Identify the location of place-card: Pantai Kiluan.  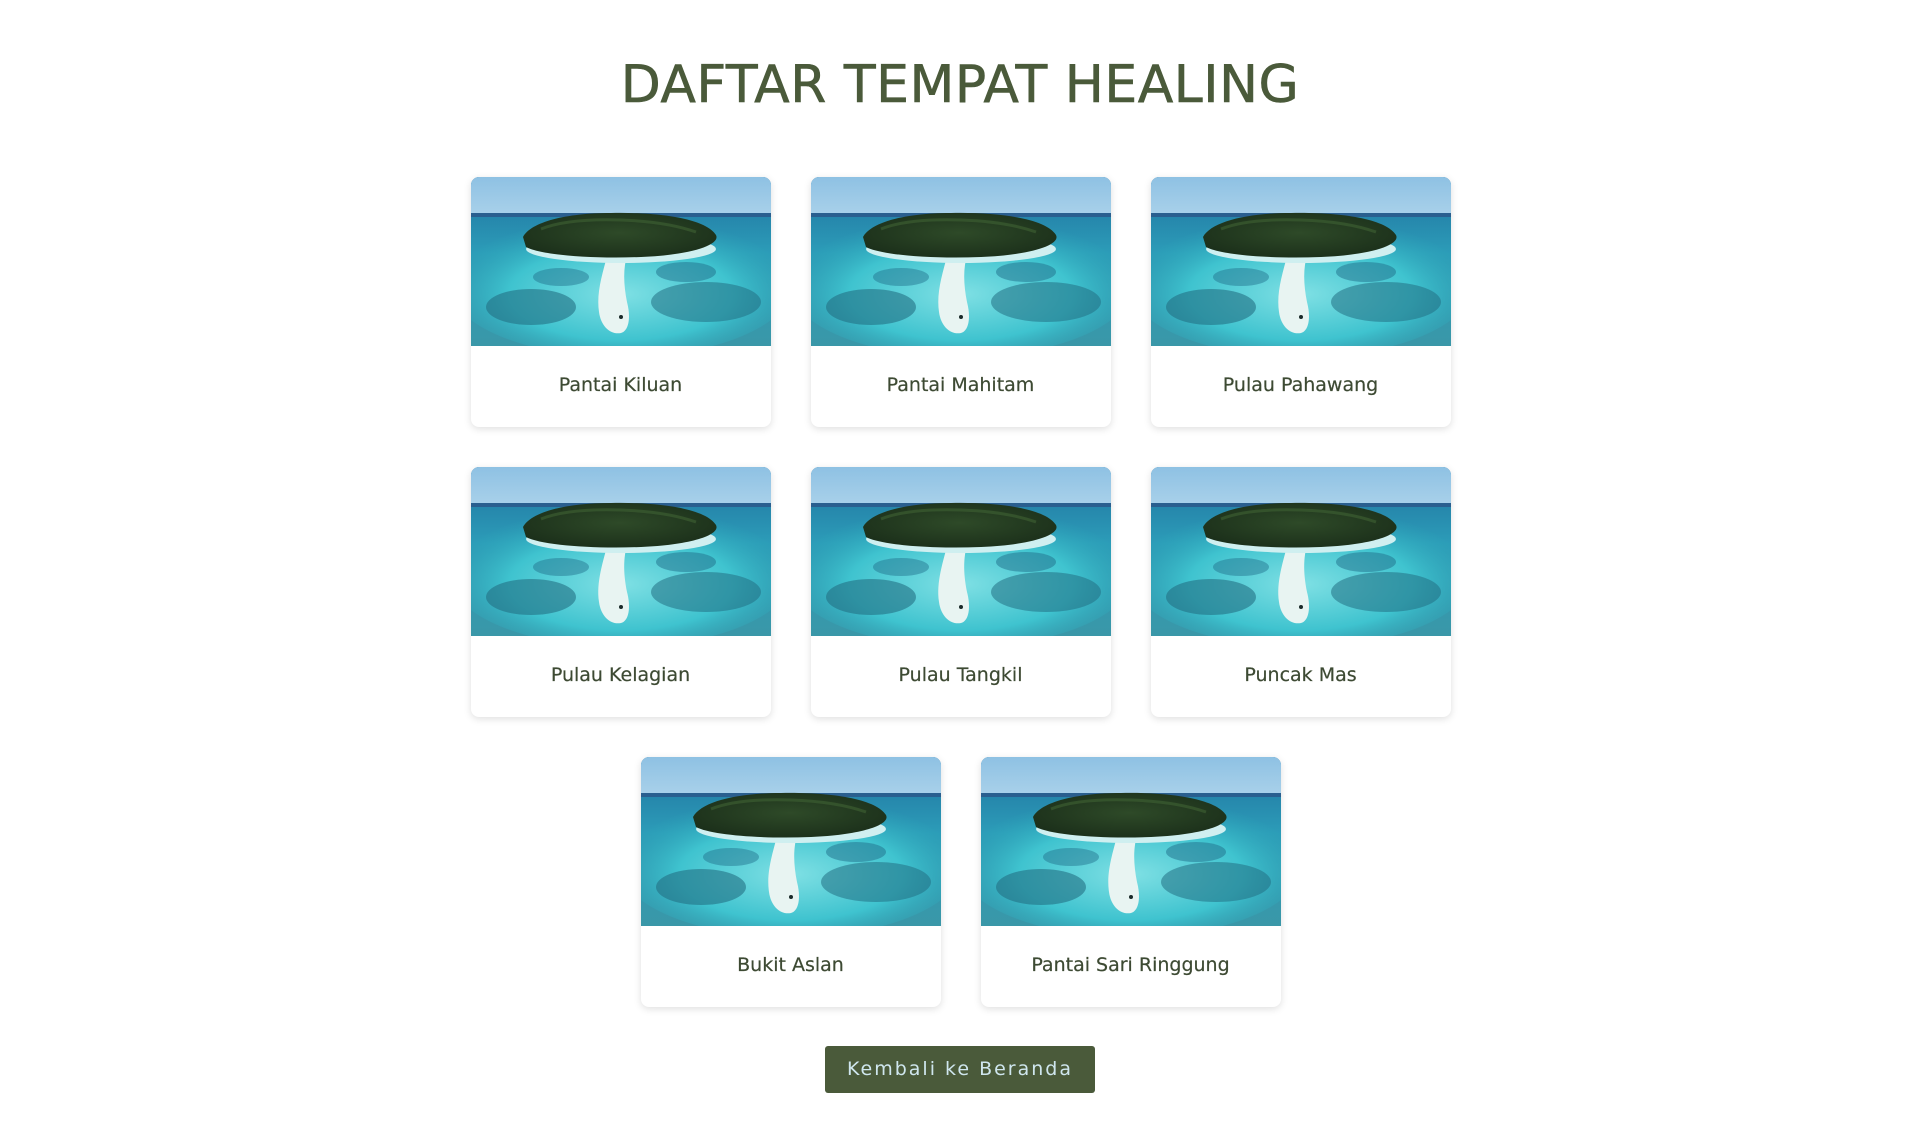
(620, 302).